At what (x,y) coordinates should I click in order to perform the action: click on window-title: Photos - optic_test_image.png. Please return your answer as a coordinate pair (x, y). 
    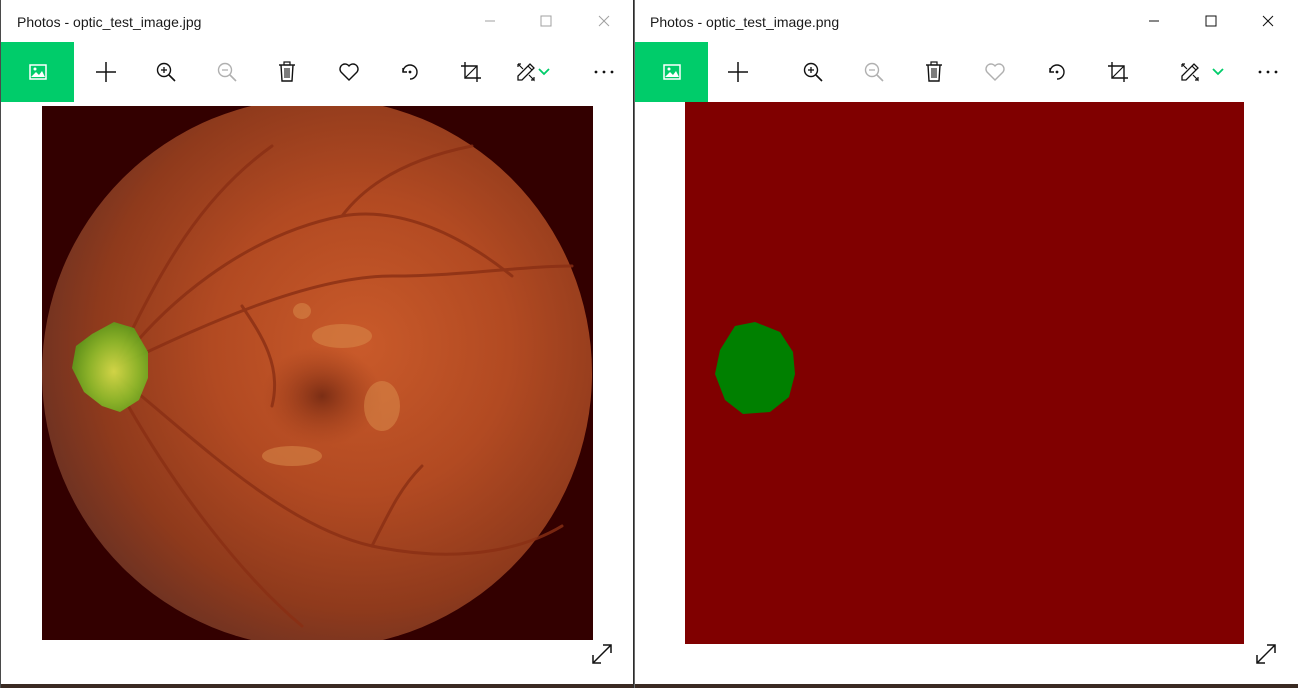
    Looking at the image, I should click on (745, 22).